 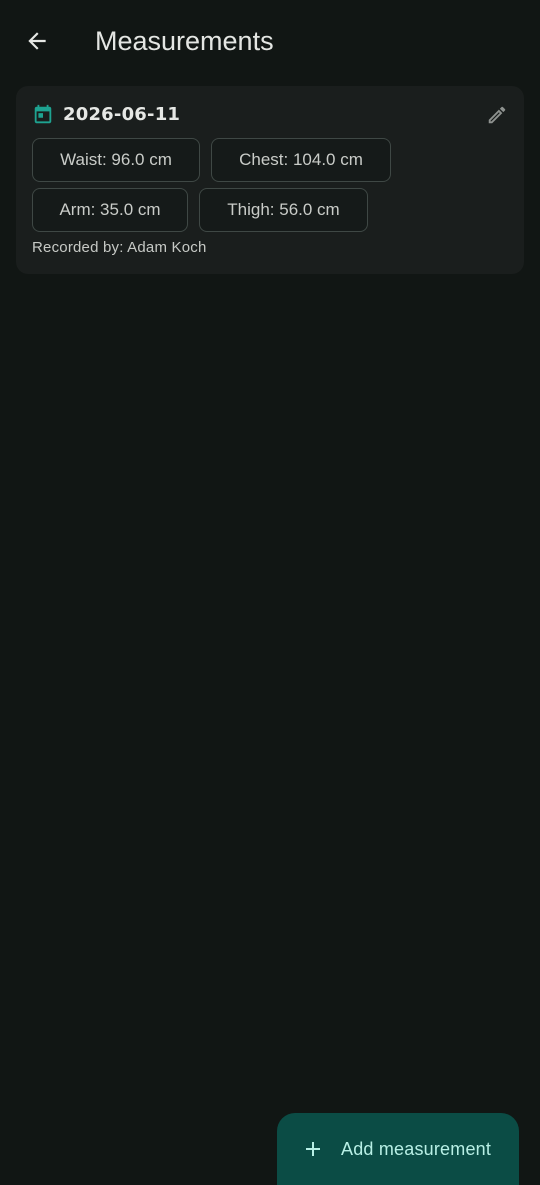 I want to click on arrow-back-icon, so click(x=37, y=41).